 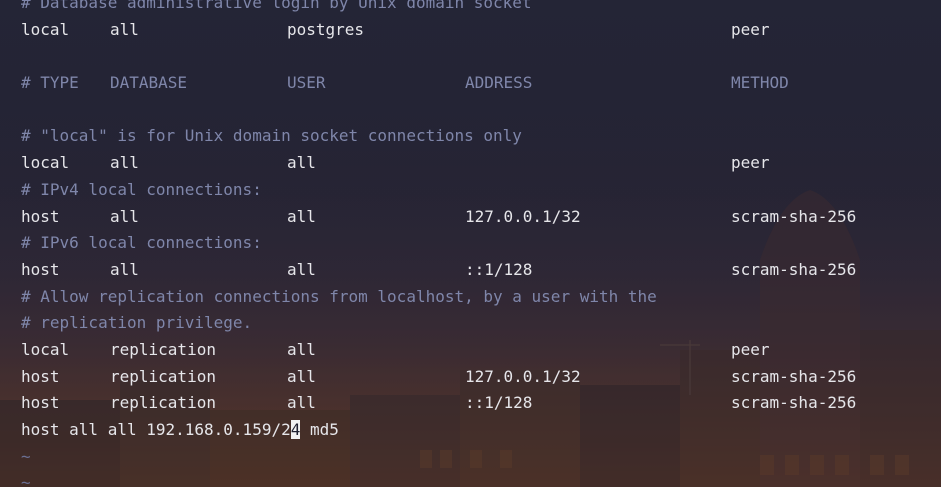 I want to click on editor-line: host all all::1/128 scram-sha-256, so click(x=470, y=270).